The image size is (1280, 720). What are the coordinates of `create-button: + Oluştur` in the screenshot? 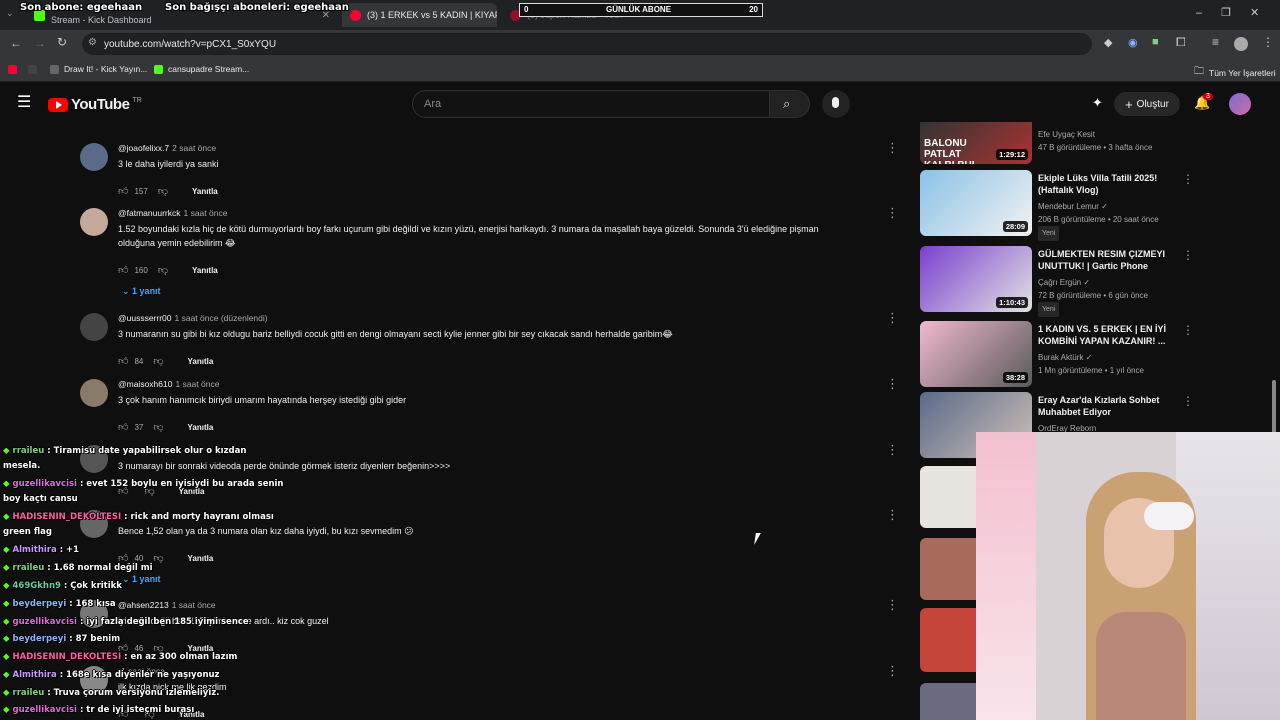 It's located at (1147, 104).